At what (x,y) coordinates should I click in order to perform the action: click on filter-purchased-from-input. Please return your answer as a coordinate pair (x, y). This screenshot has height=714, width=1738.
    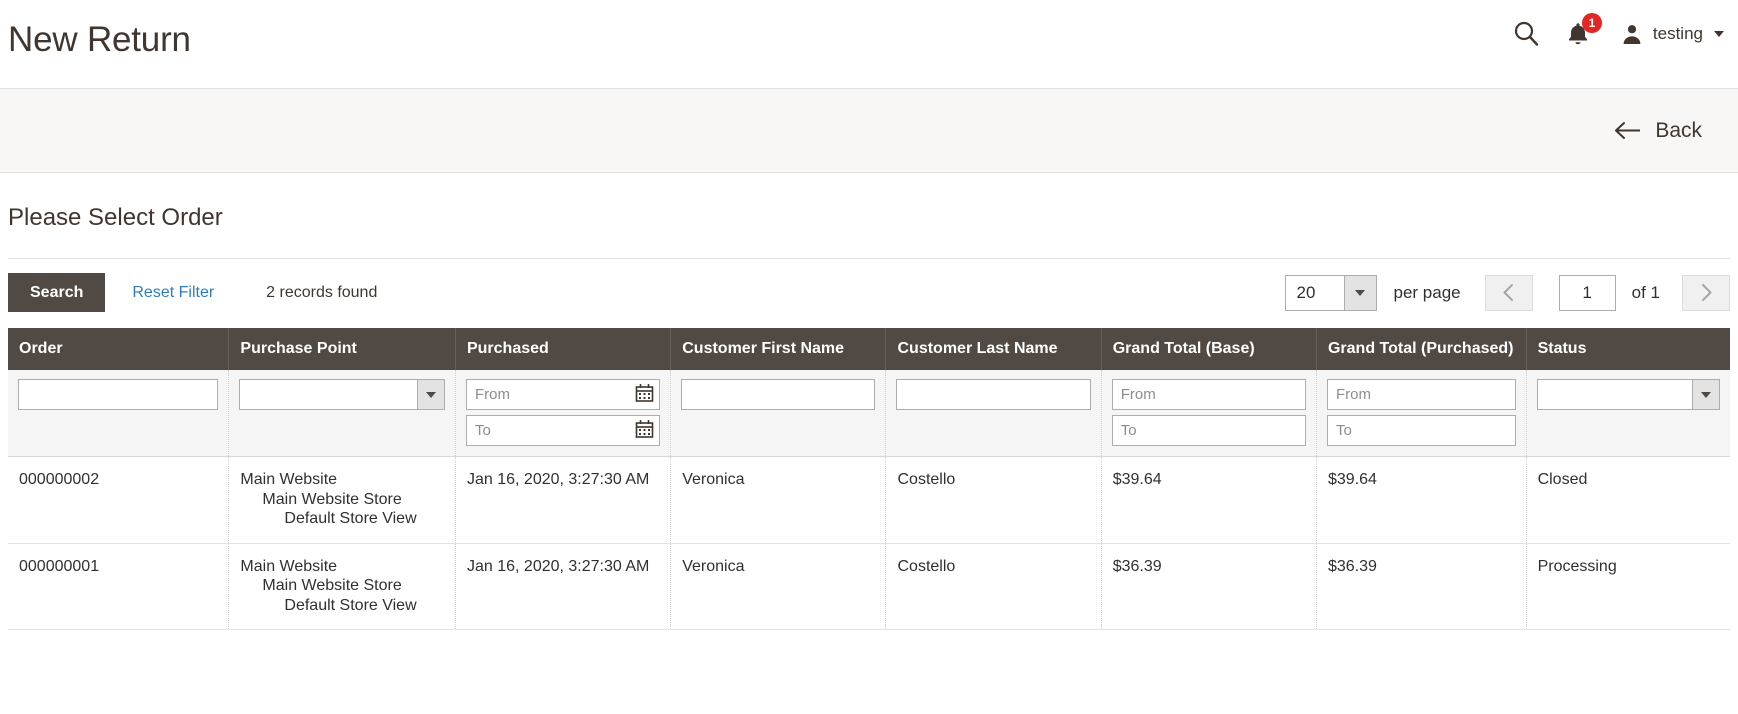
    Looking at the image, I should click on (563, 395).